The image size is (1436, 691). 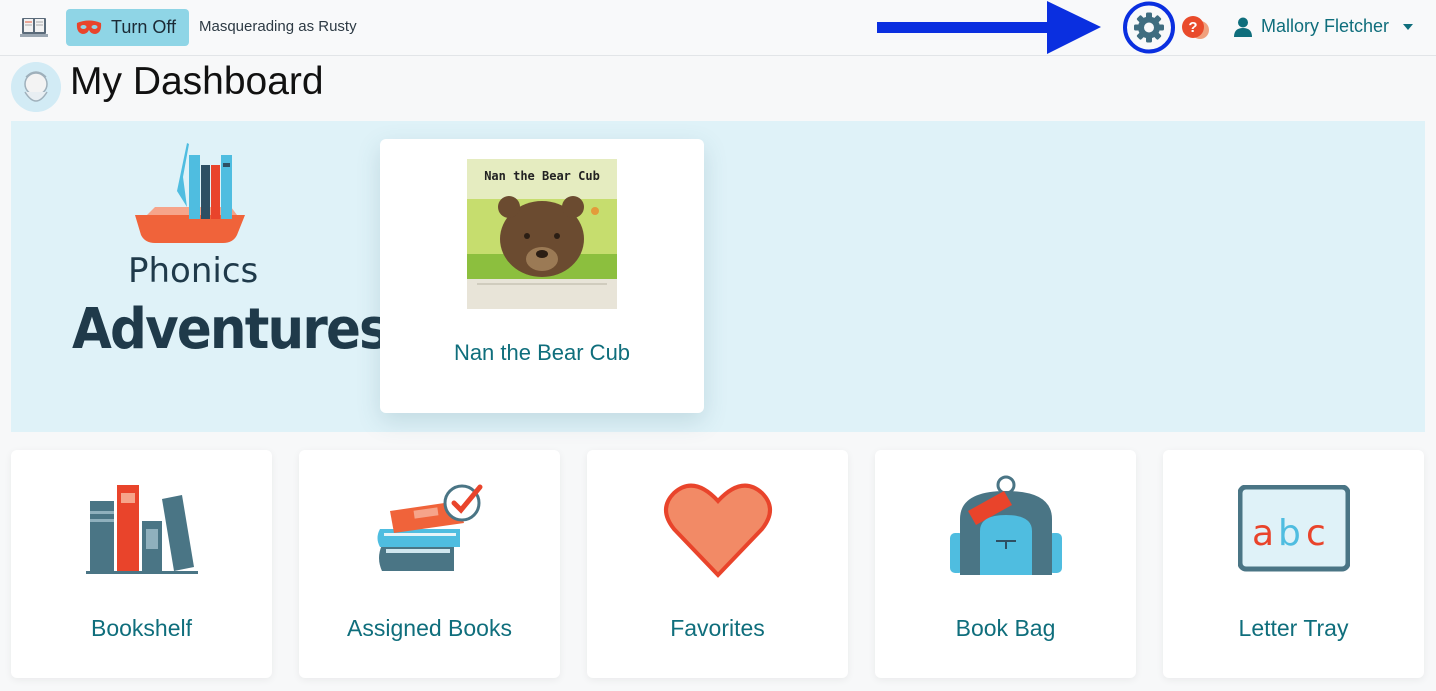 I want to click on user-name: Mallory Fletcher, so click(x=1325, y=26).